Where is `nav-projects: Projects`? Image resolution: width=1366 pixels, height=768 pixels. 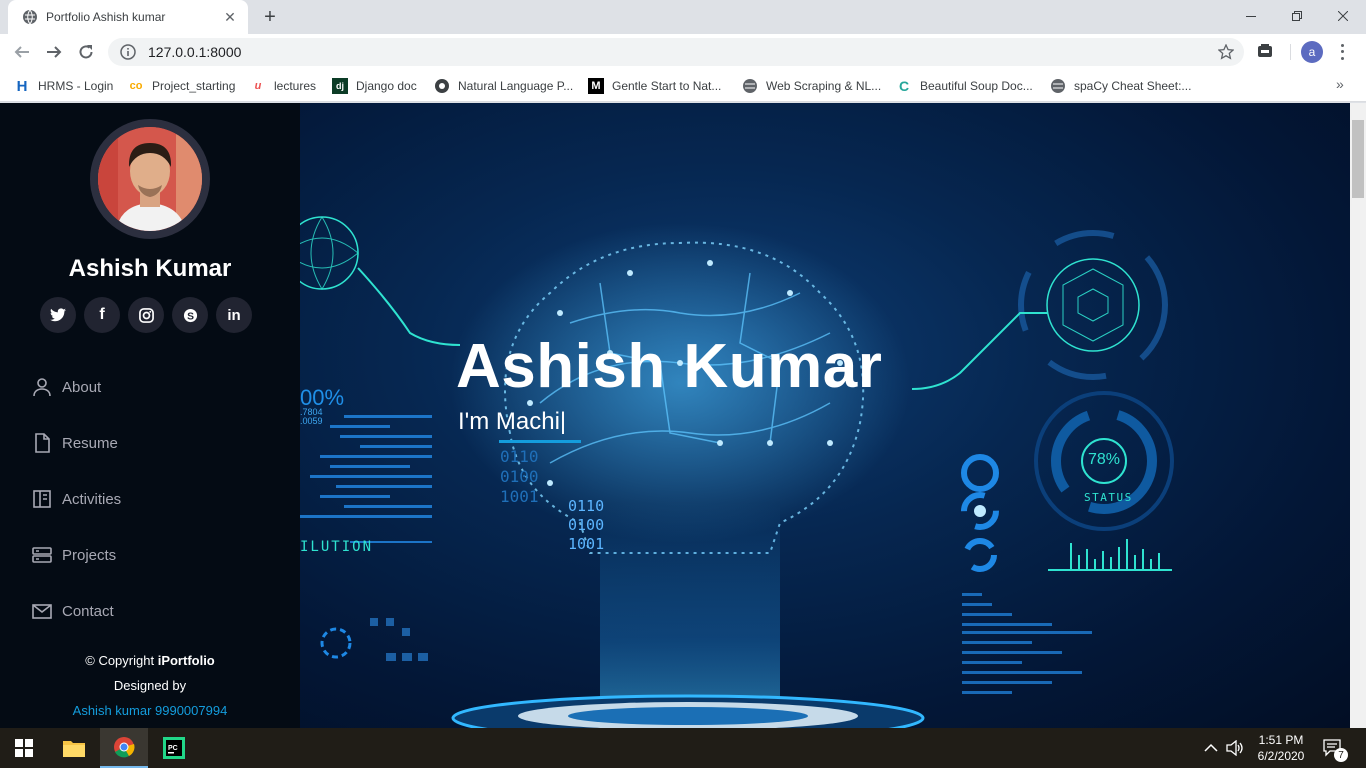
nav-projects: Projects is located at coordinates (150, 555).